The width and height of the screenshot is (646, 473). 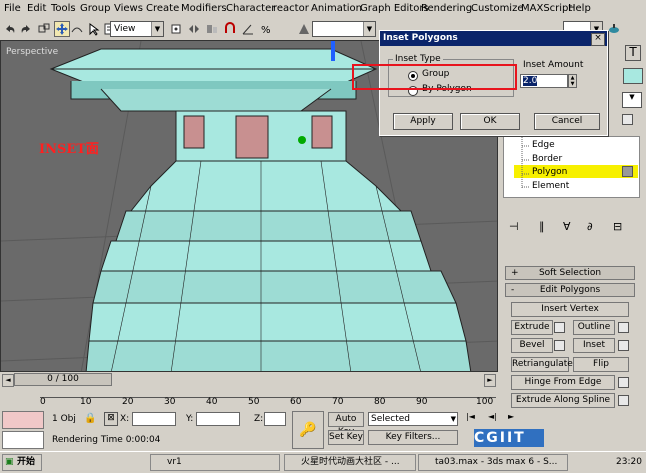 I want to click on configure-sets-icon: ⊟, so click(x=617, y=226).